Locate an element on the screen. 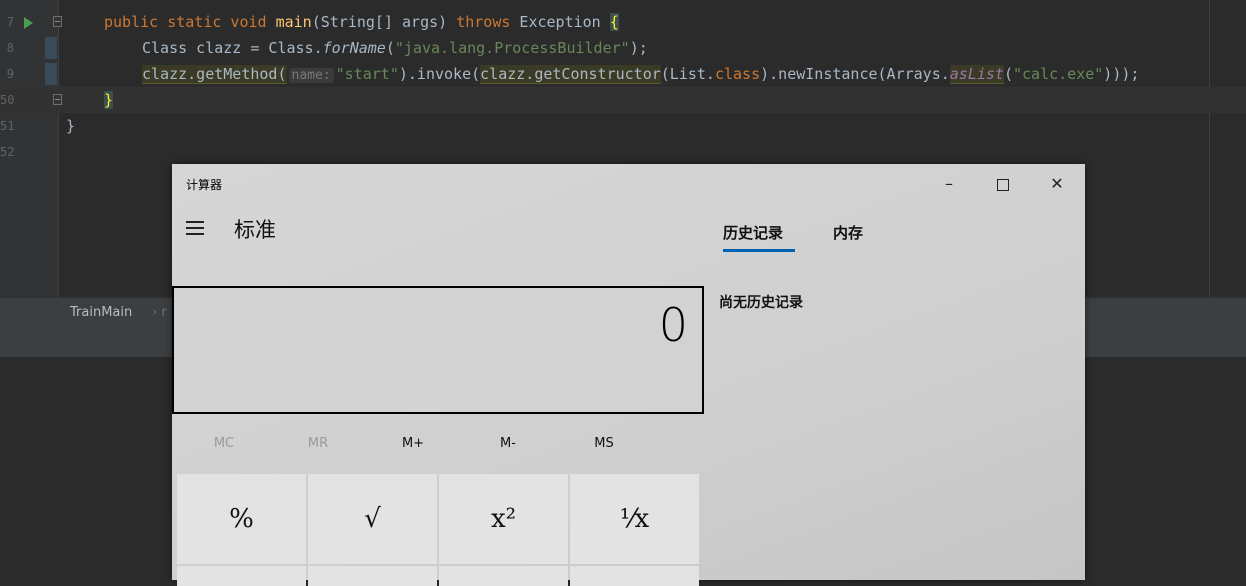  close-button: ✕ is located at coordinates (1057, 184).